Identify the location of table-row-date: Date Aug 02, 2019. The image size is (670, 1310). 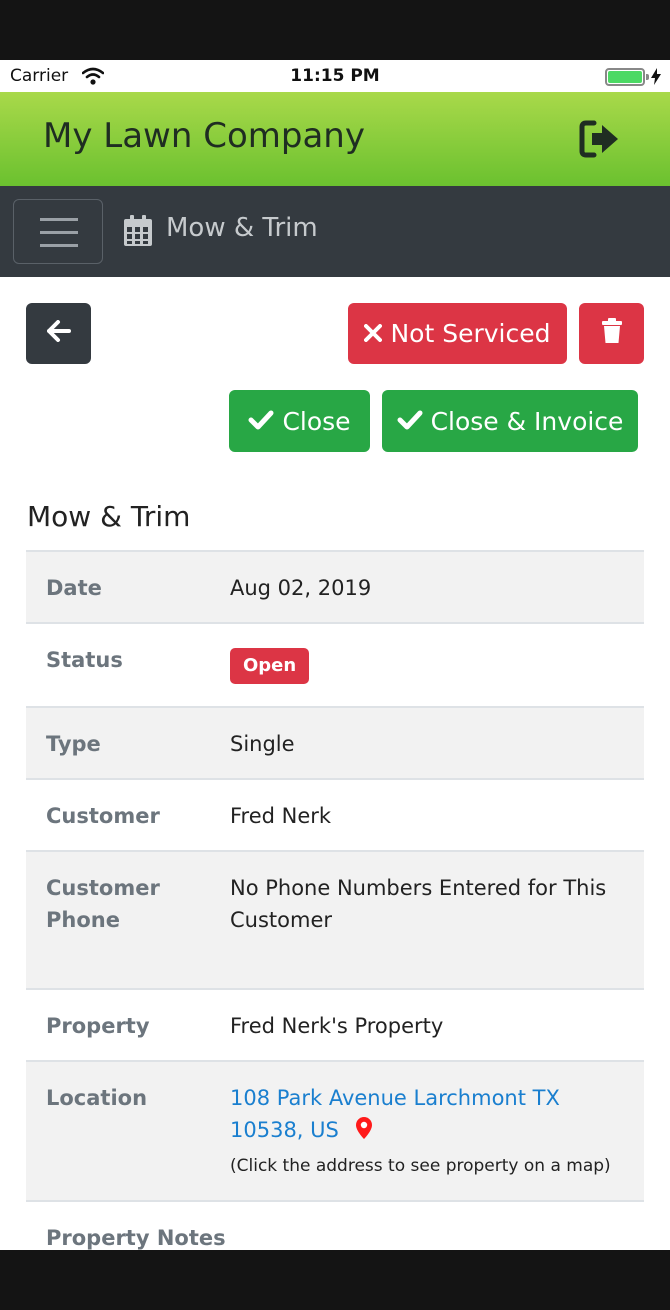
(335, 586).